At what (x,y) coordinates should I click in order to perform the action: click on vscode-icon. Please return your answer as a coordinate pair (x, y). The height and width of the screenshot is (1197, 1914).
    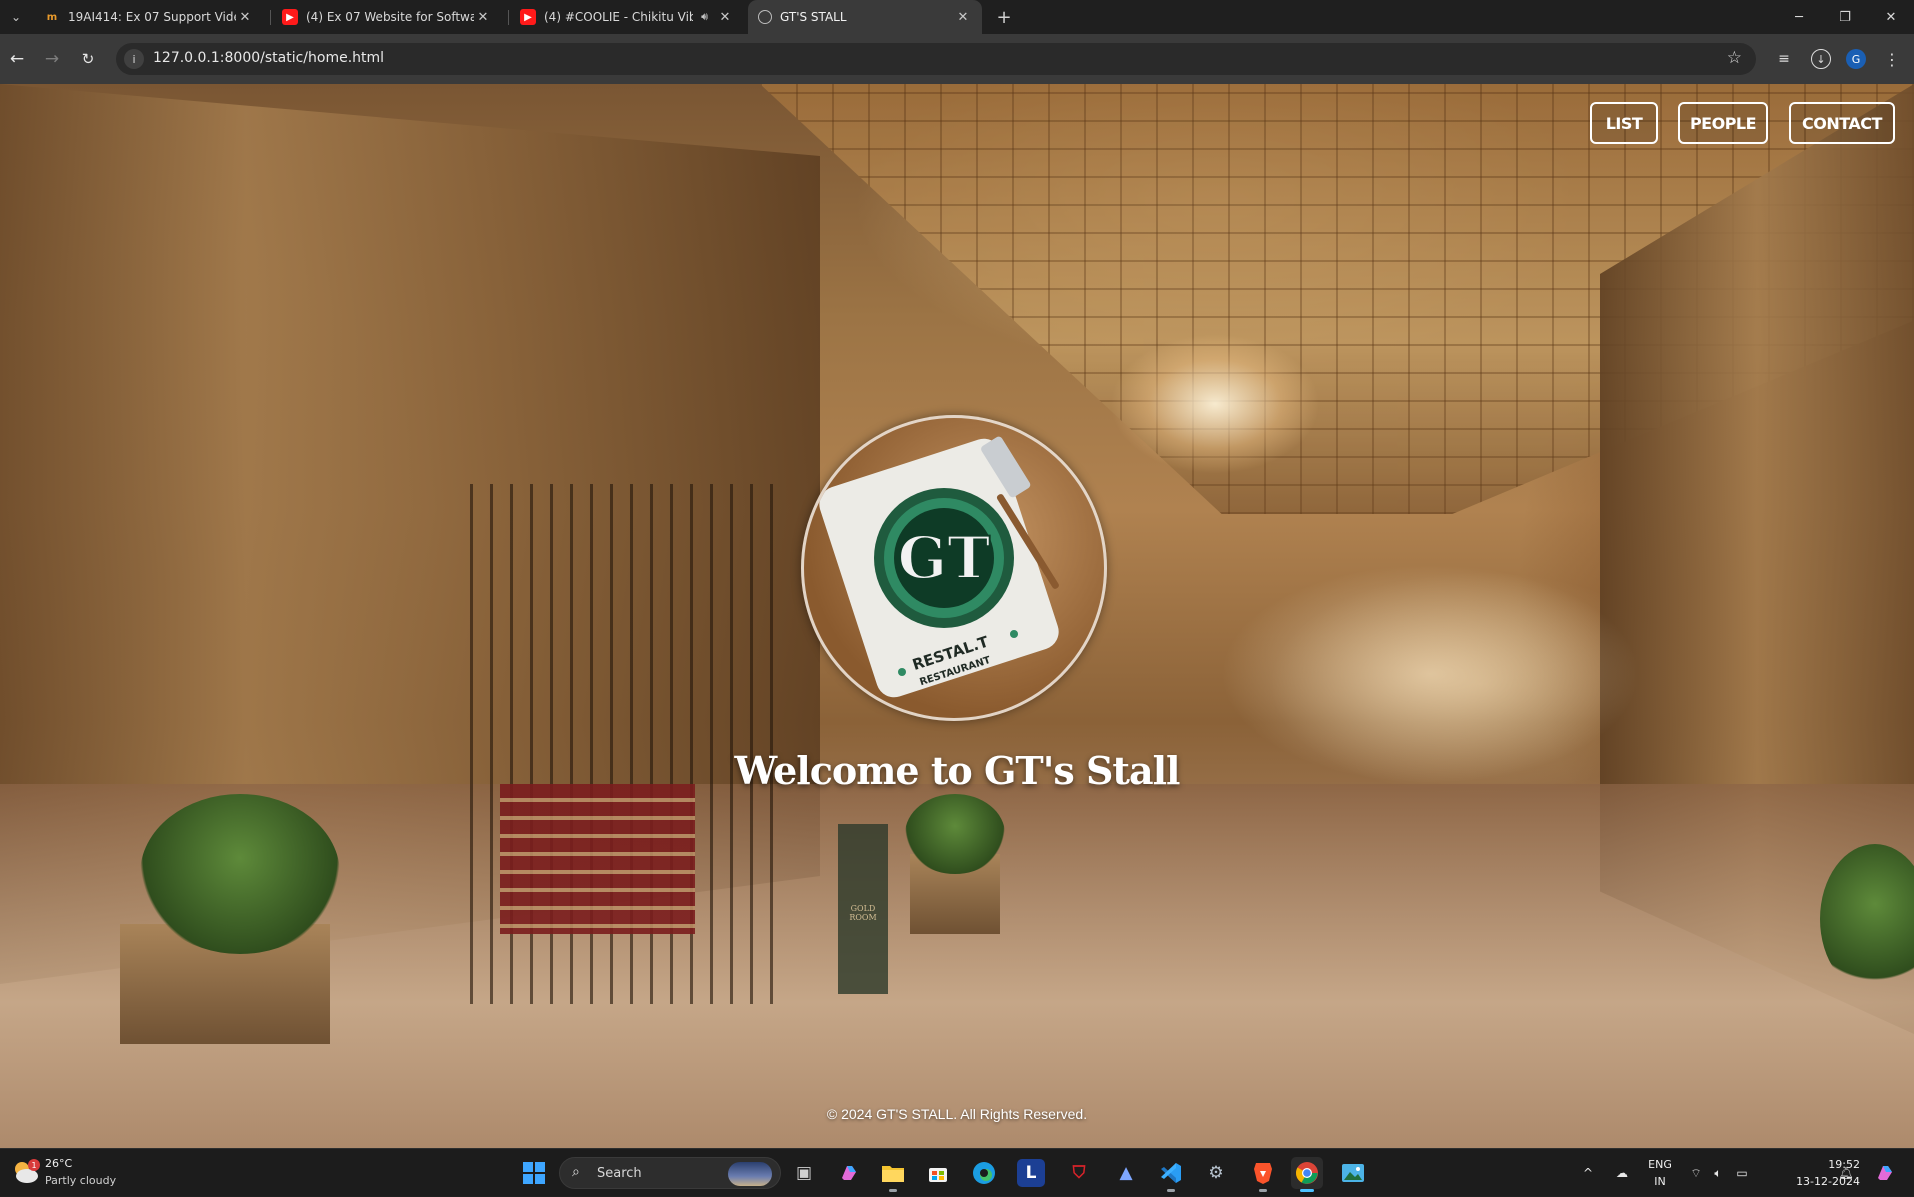
    Looking at the image, I should click on (1171, 1174).